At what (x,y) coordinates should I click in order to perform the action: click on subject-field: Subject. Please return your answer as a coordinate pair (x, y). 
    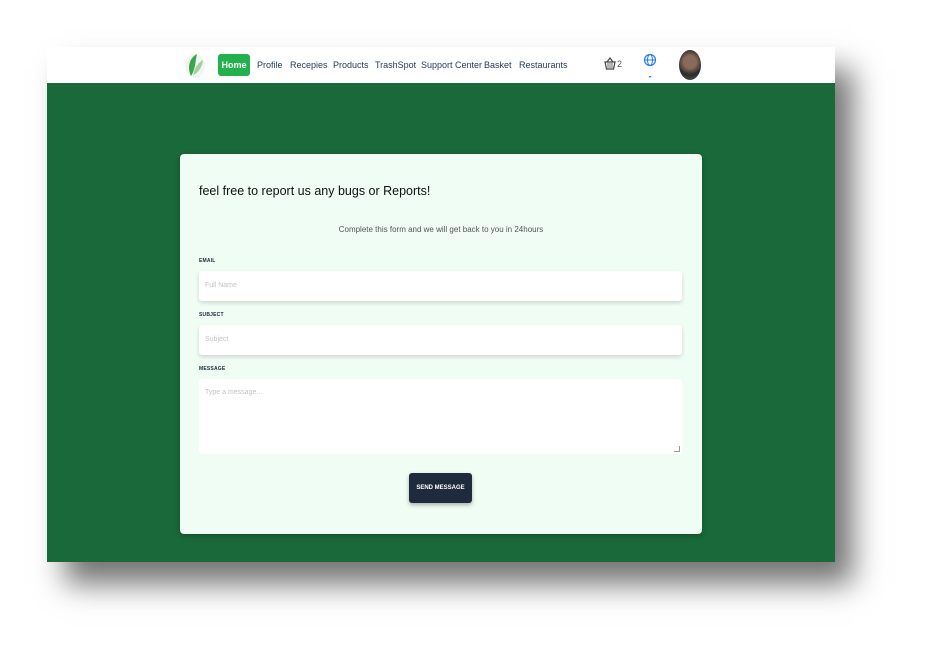
    Looking at the image, I should click on (440, 340).